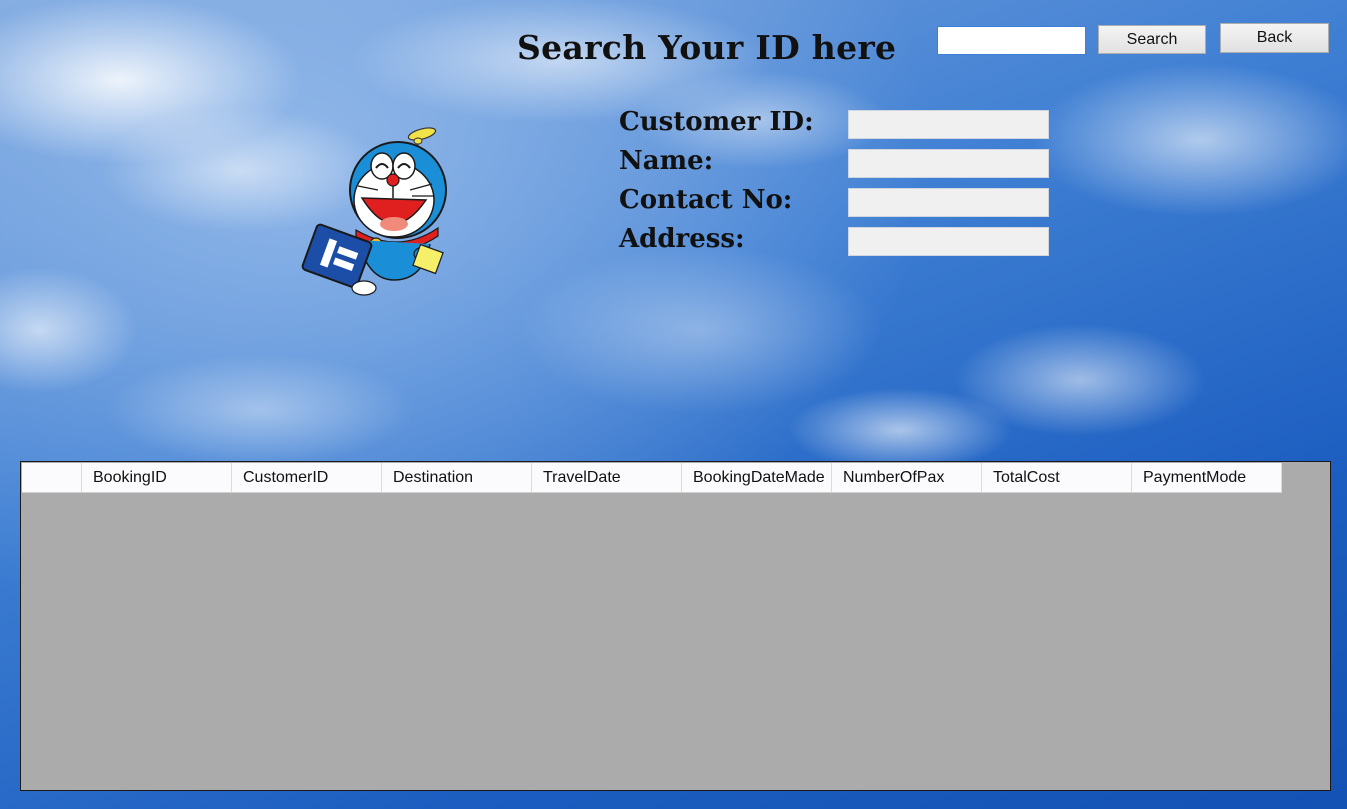 The height and width of the screenshot is (809, 1347). What do you see at coordinates (706, 200) in the screenshot?
I see `contact-no-label: Contact No:` at bounding box center [706, 200].